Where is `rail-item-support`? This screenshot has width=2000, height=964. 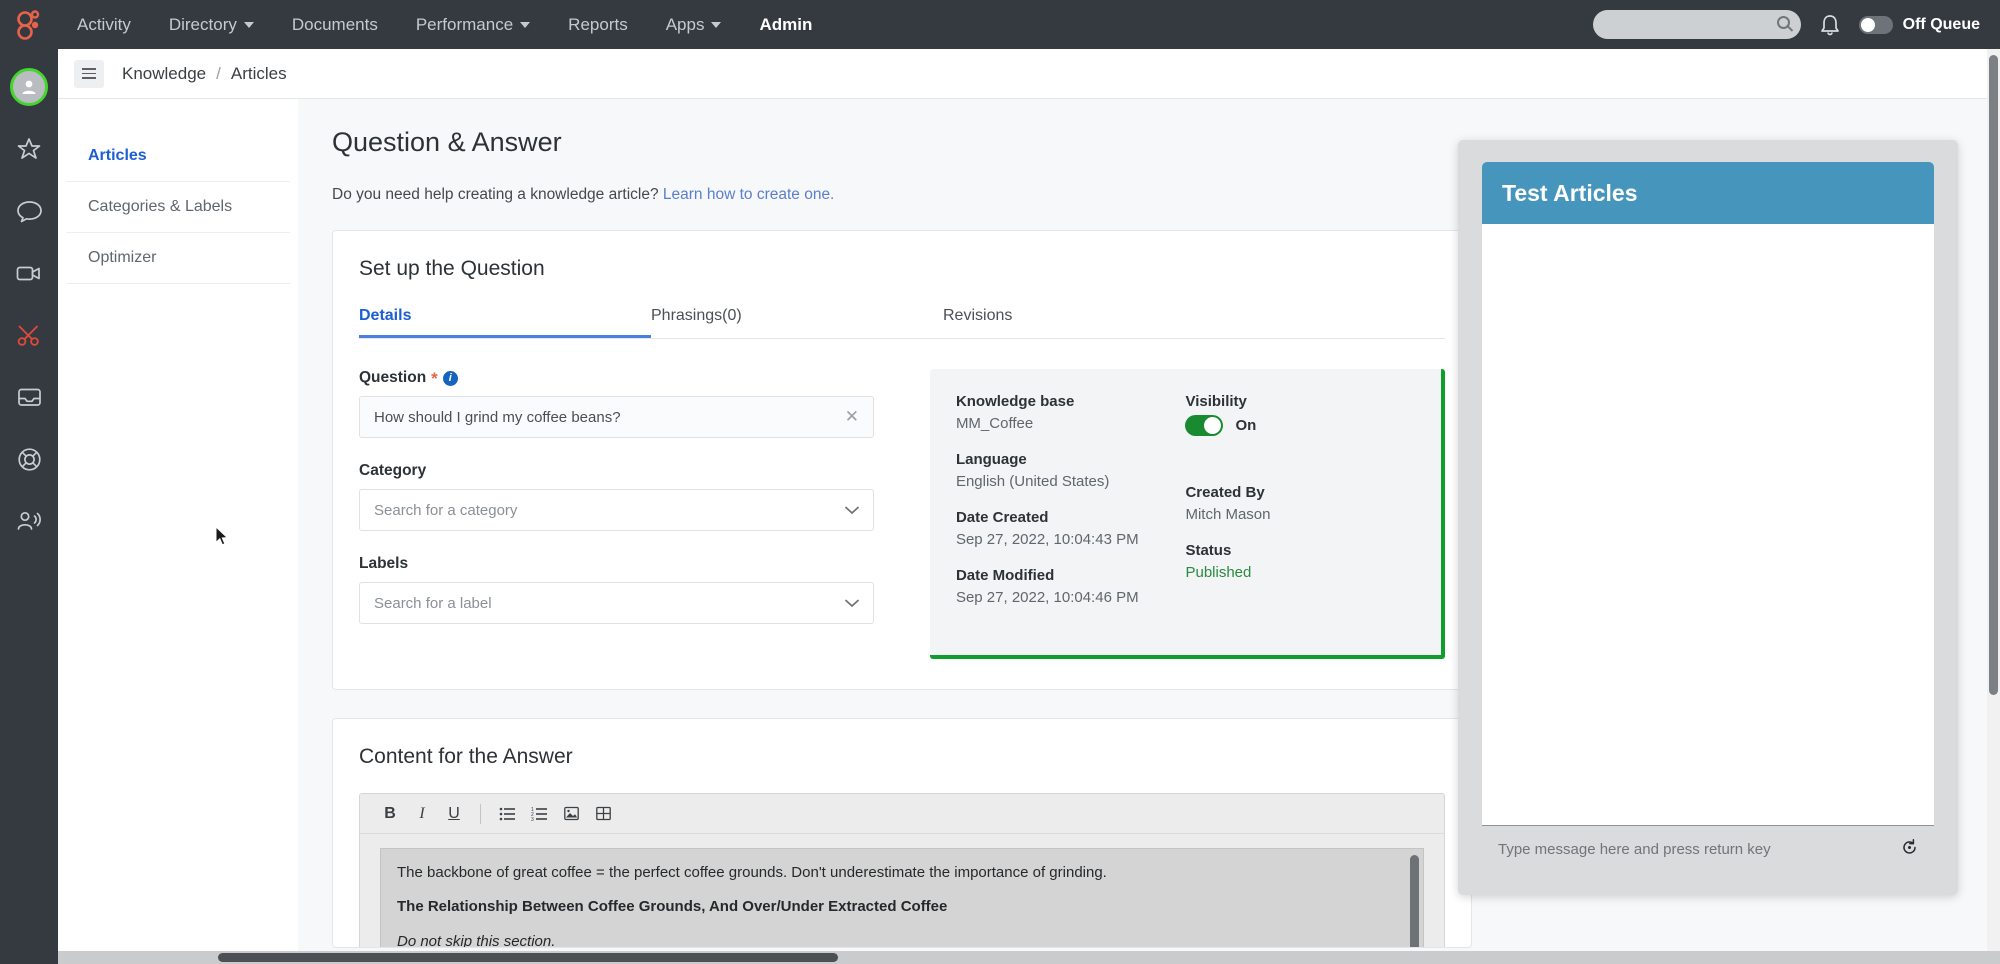
rail-item-support is located at coordinates (29, 459).